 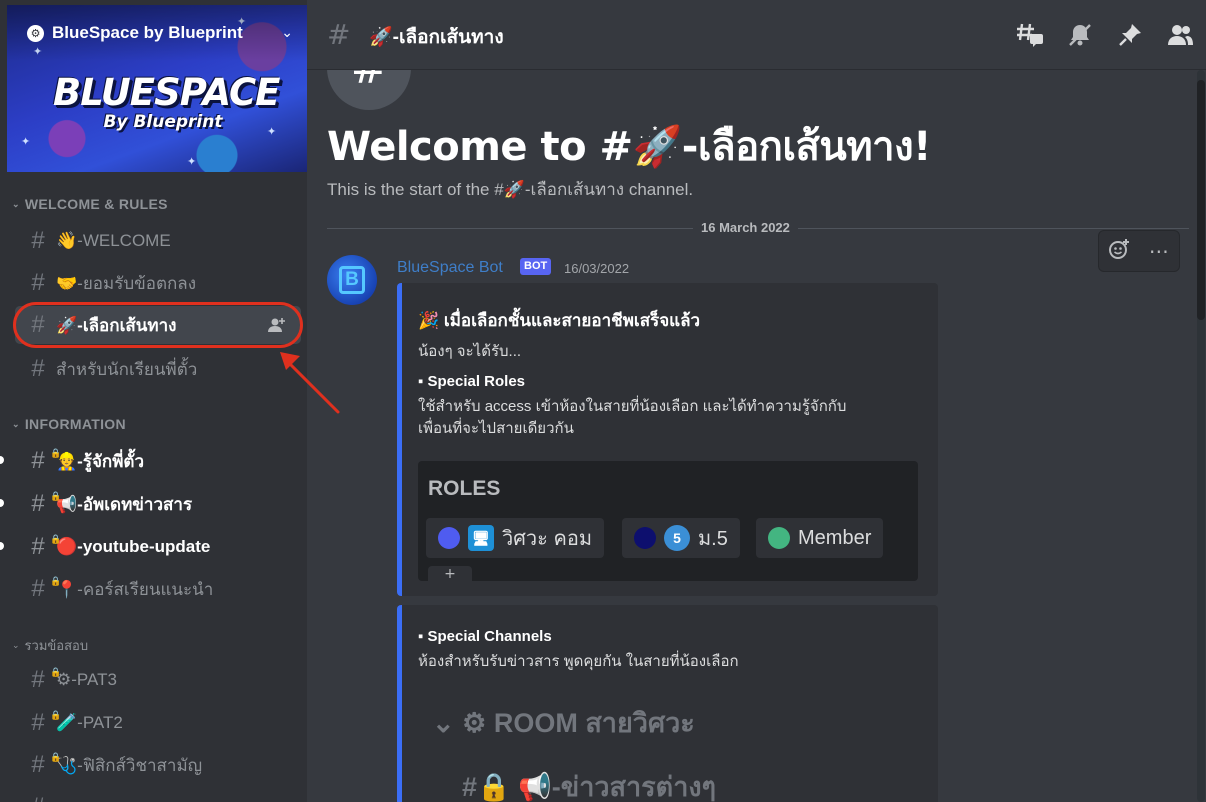 I want to click on channel-accept-rules: # 🤝-ยอมรับข้อตกลง, so click(x=158, y=283).